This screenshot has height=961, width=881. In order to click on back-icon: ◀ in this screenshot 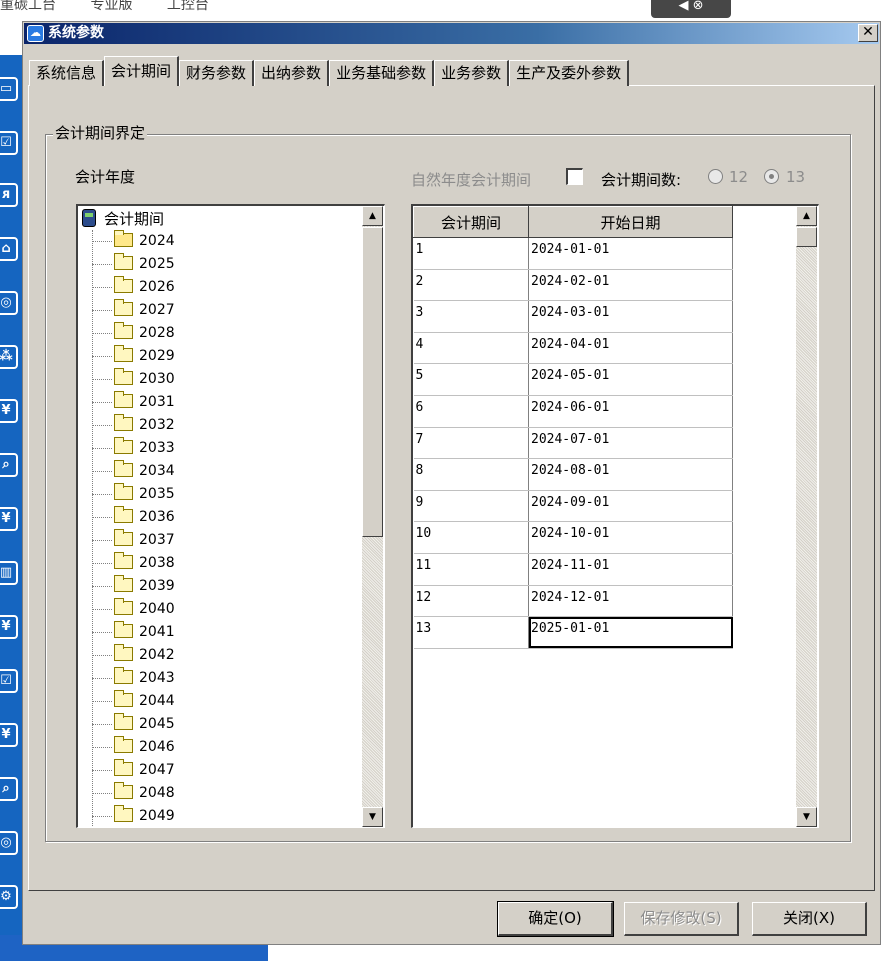, I will do `click(683, 6)`.